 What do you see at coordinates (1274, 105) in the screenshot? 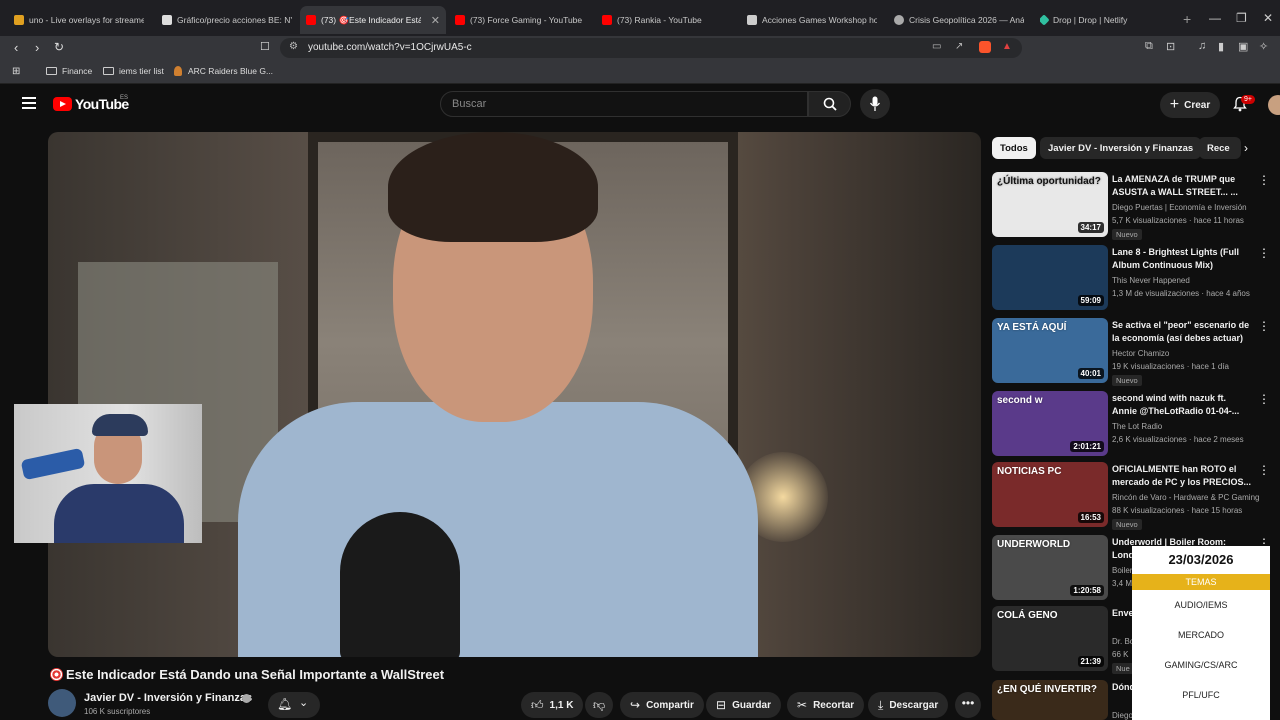
I see `account-avatar` at bounding box center [1274, 105].